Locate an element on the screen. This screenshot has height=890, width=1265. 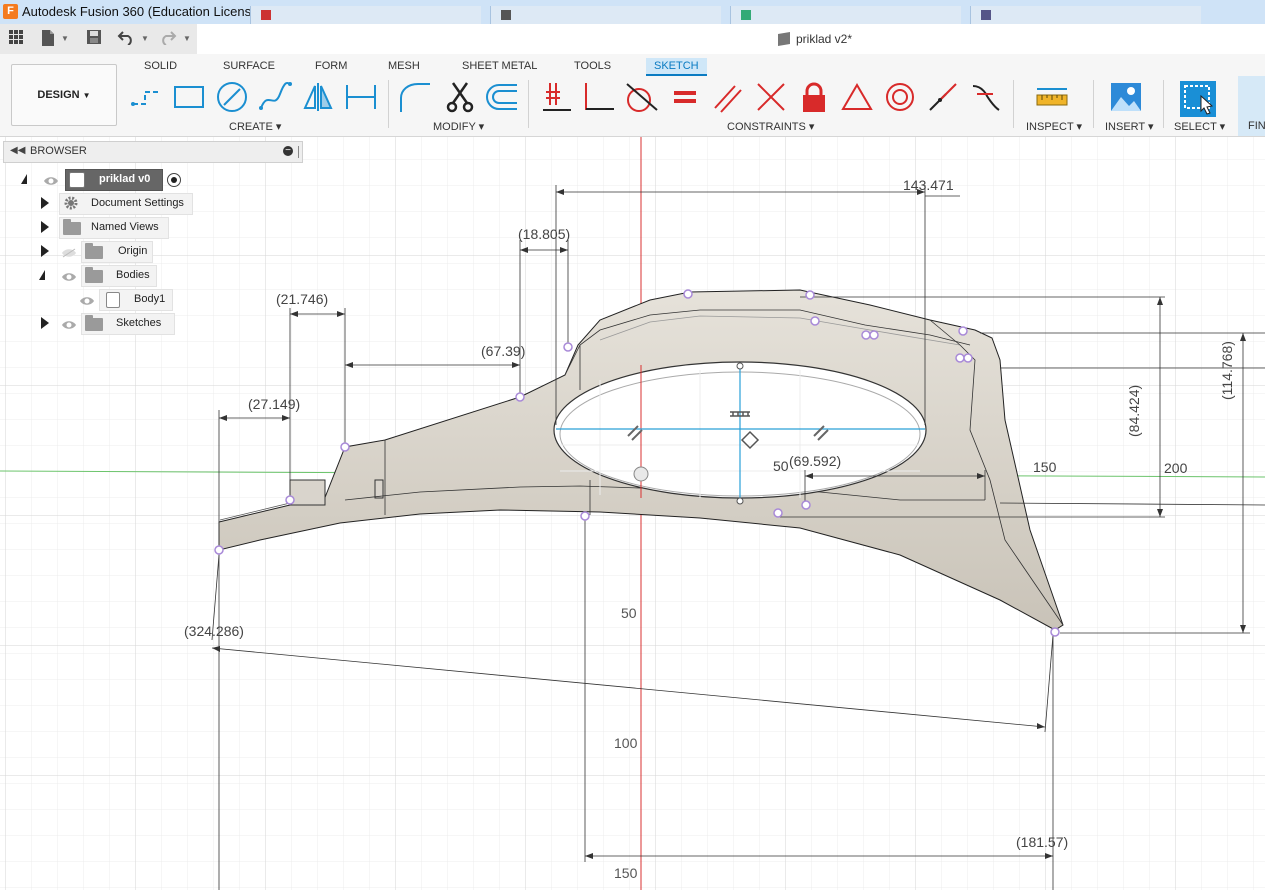
dimension-84-424: (84.424) is located at coordinates (1134, 411).